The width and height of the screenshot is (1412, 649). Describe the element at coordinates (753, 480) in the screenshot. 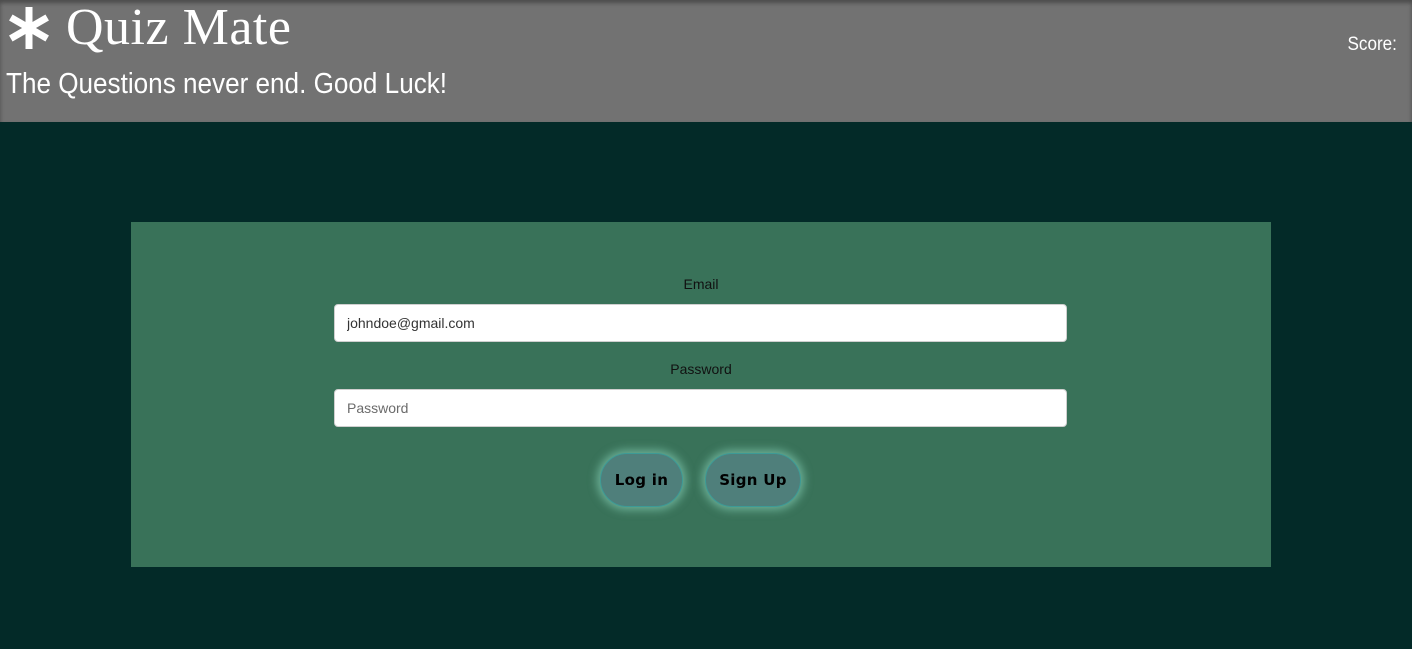

I see `signup-button: Sign Up` at that location.